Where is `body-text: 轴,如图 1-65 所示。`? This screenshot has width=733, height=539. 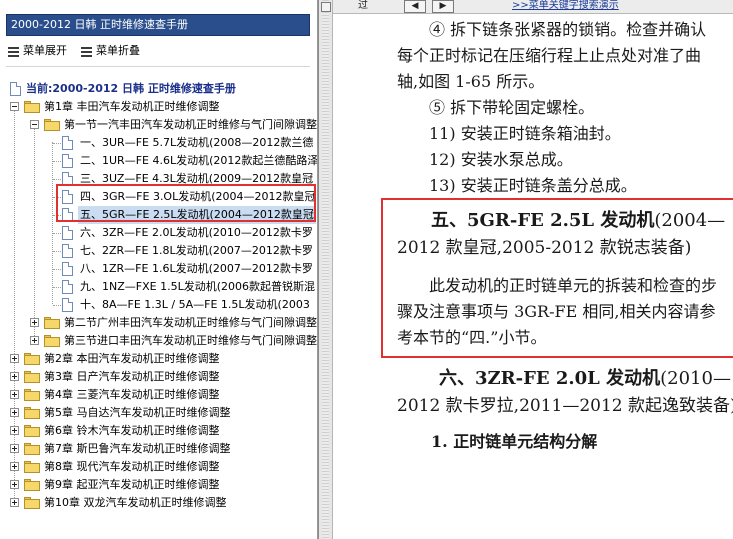
body-text: 轴,如图 1-65 所示。 is located at coordinates (471, 81).